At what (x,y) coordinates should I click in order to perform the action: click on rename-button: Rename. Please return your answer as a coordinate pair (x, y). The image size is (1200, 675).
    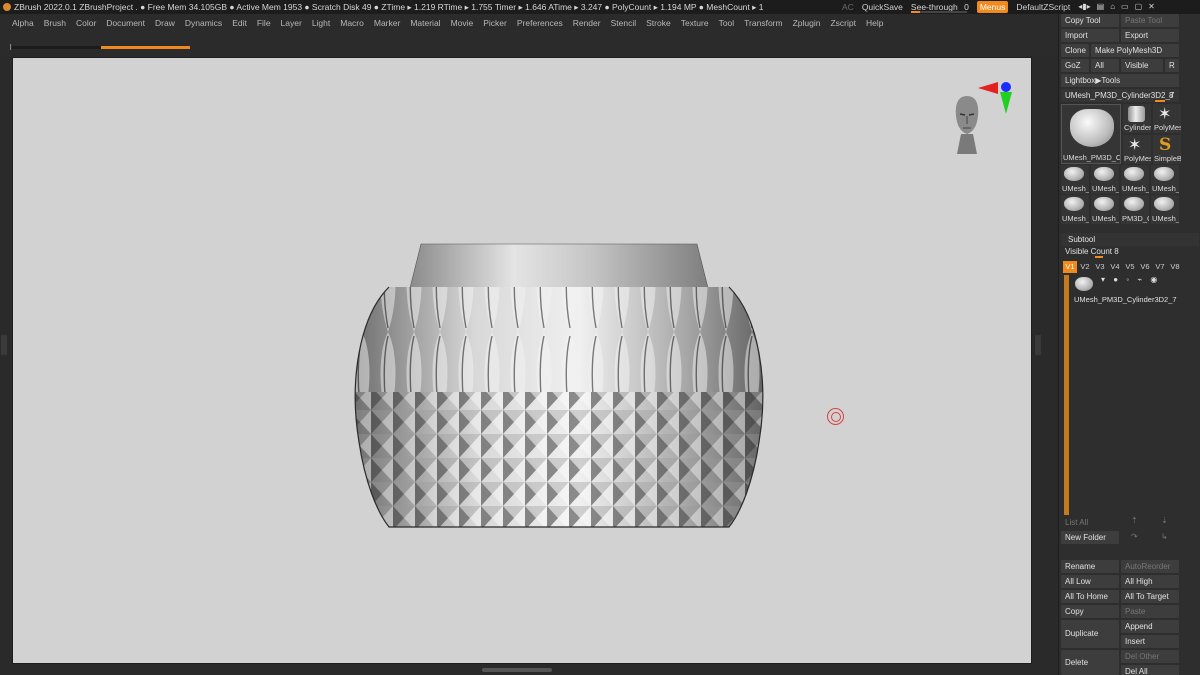
    Looking at the image, I should click on (1090, 566).